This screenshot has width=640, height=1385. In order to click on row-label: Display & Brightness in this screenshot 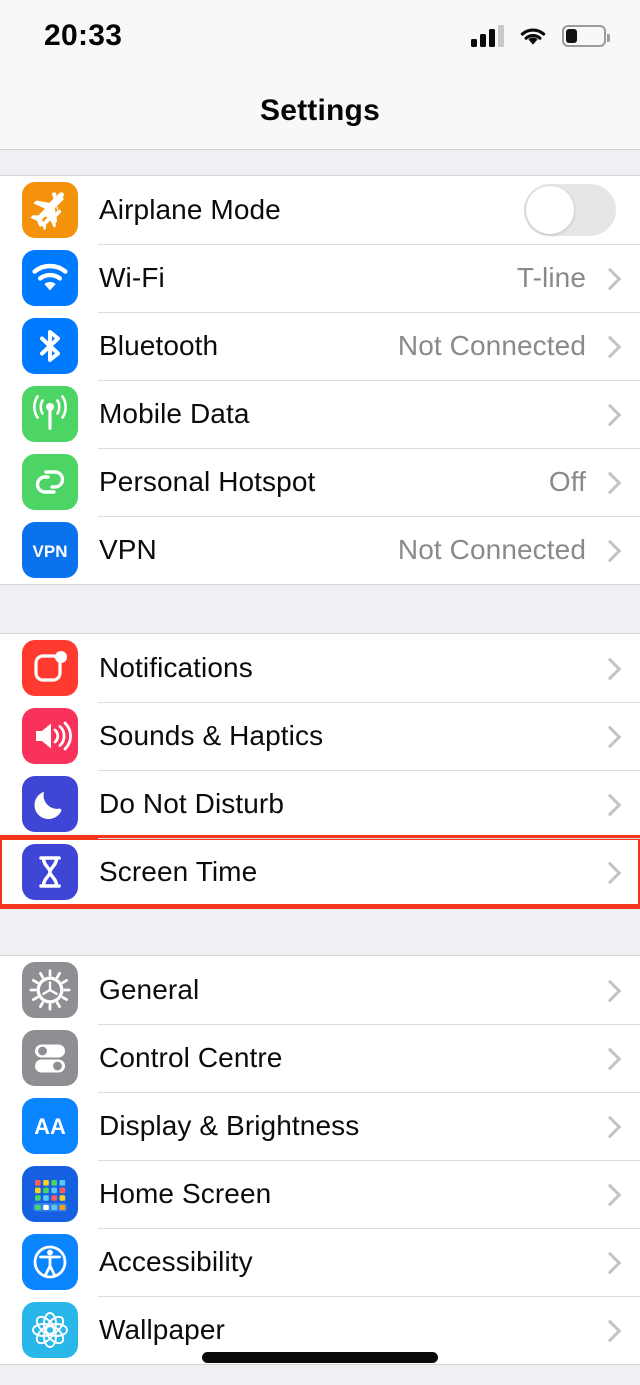, I will do `click(229, 1125)`.